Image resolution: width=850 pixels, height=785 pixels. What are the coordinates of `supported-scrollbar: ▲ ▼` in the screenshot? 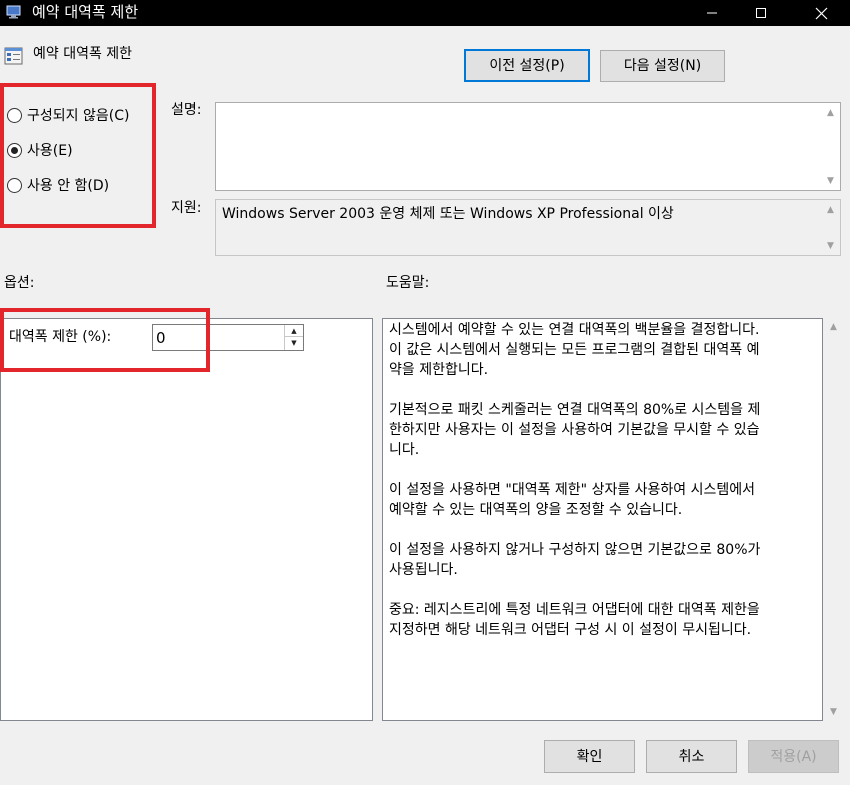 It's located at (830, 227).